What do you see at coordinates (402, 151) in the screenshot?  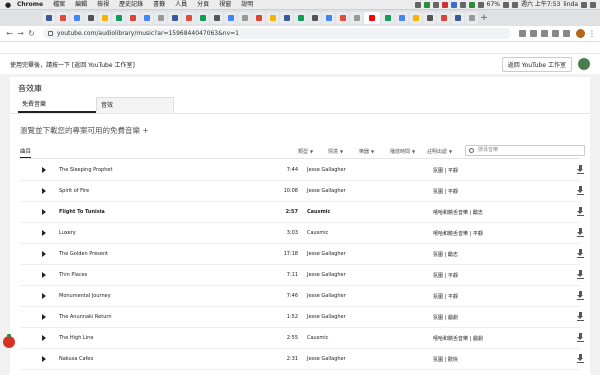 I see `filter-duration: 播放時間 ▼` at bounding box center [402, 151].